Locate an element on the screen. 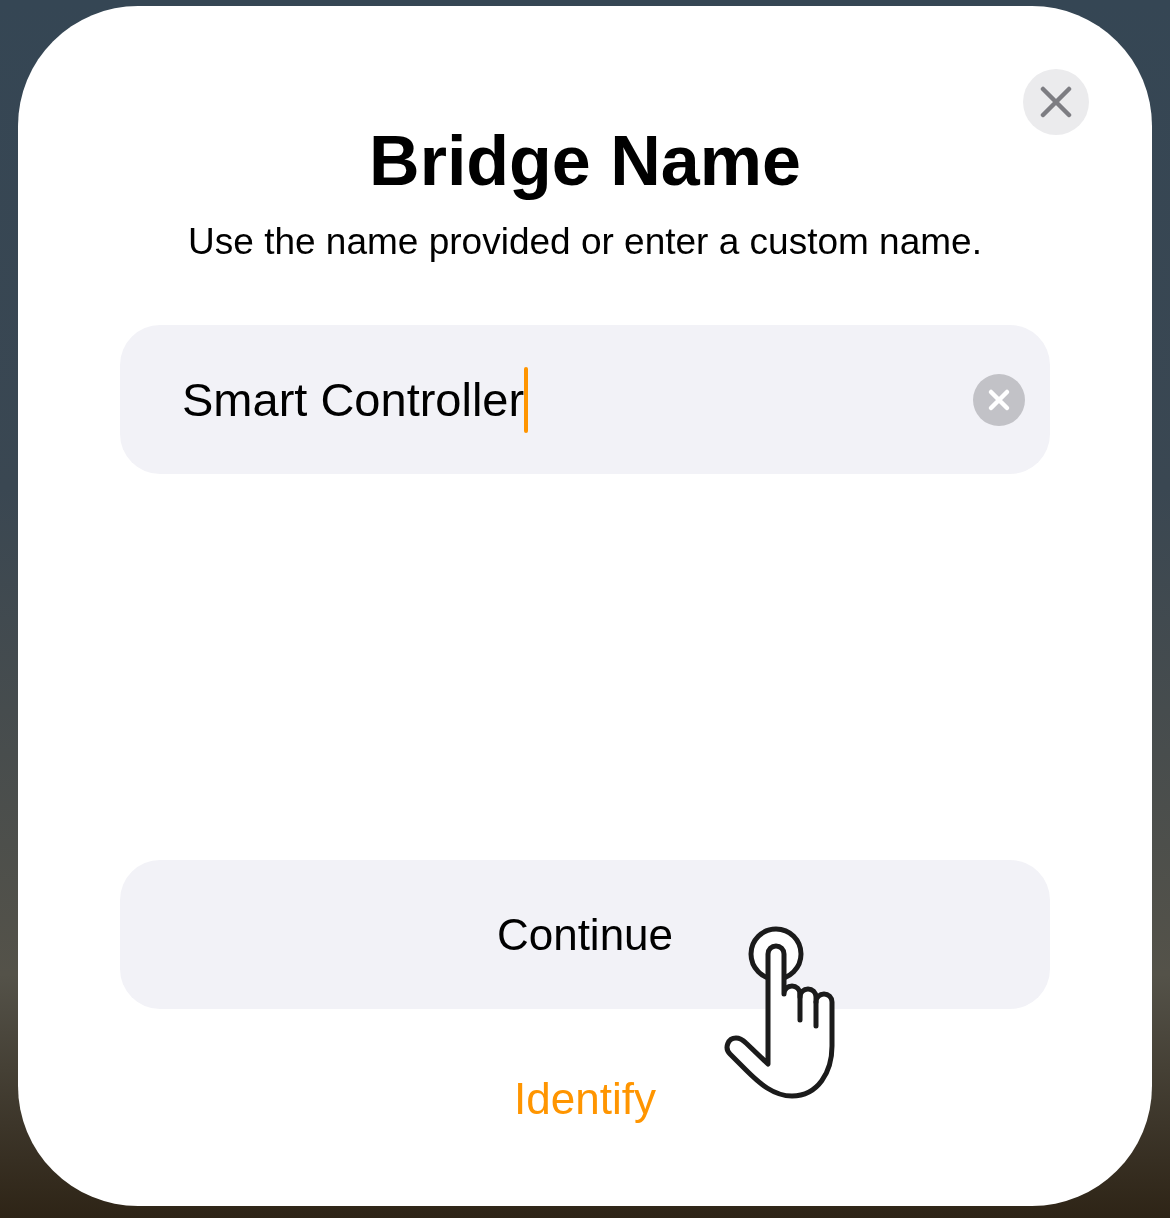 The height and width of the screenshot is (1218, 1170). field-value: Smart Controller is located at coordinates (353, 399).